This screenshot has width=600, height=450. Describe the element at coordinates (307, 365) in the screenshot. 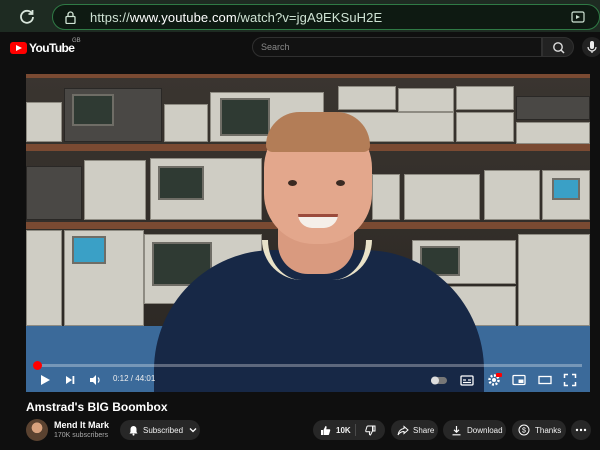

I see `progress-bar` at that location.